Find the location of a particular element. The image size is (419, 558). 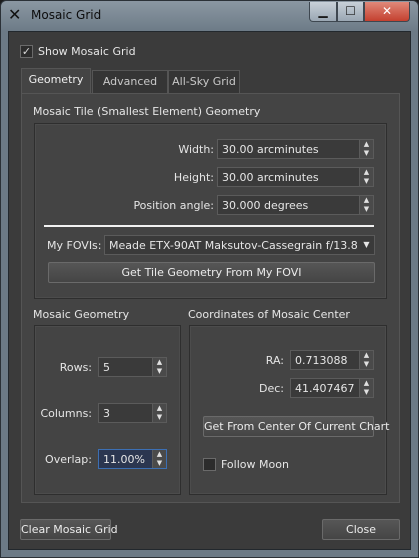

overlap-spinbox: 11.00% ▲ ▼ is located at coordinates (132, 459).